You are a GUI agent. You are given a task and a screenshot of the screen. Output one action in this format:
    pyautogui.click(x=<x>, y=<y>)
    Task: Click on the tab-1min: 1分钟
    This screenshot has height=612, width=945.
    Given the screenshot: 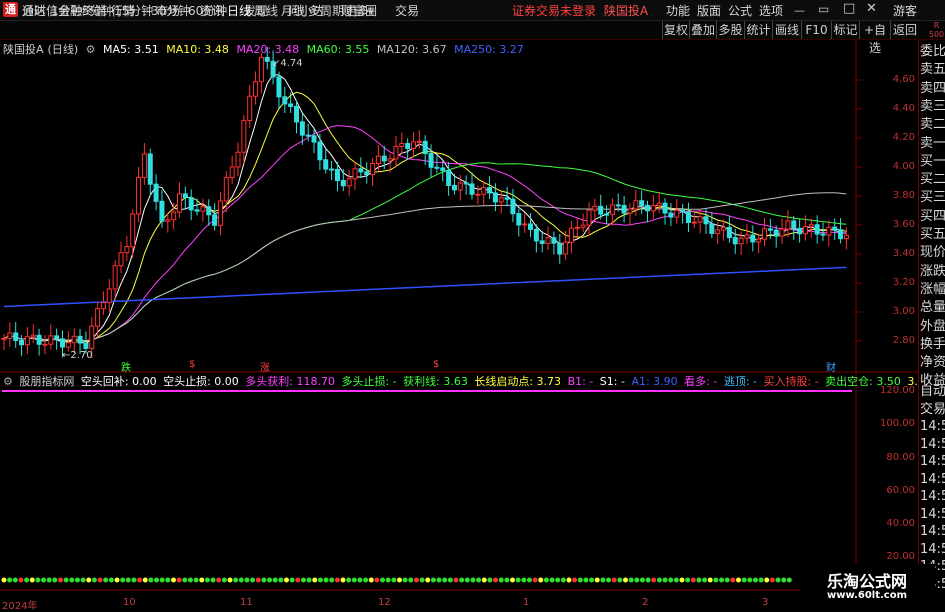 What is the action you would take?
    pyautogui.click(x=67, y=10)
    